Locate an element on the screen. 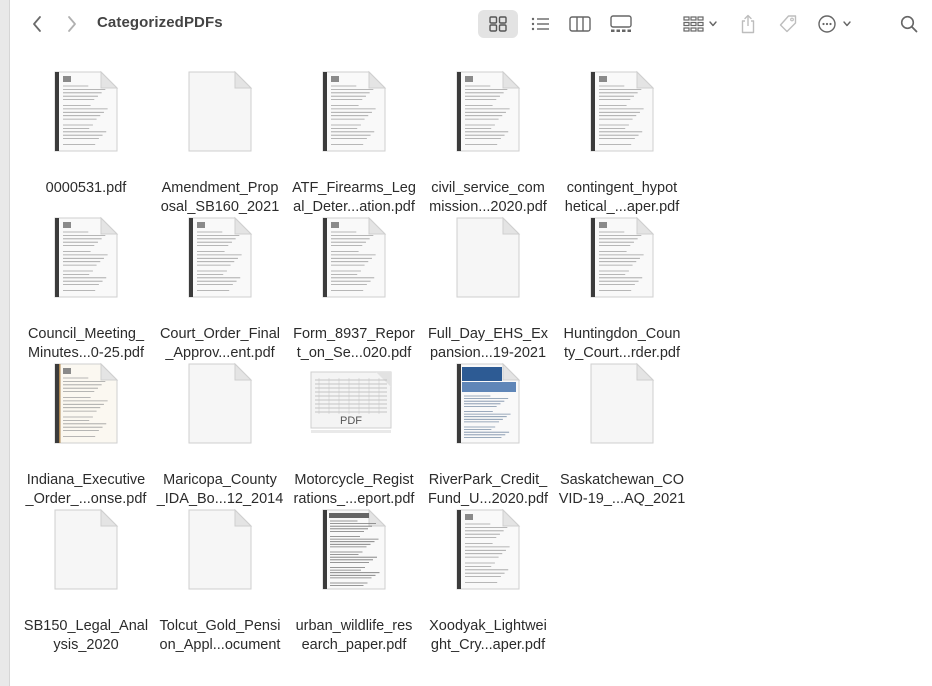 This screenshot has height=686, width=932. more-icon is located at coordinates (834, 24).